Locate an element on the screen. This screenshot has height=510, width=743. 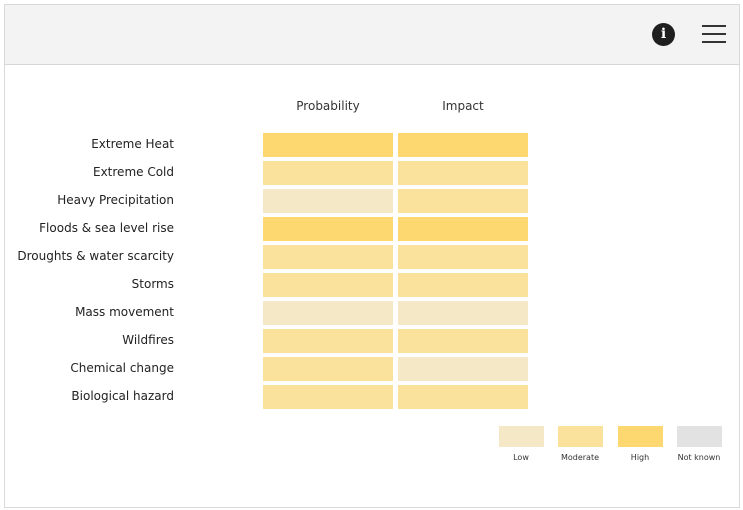
row-label: Heavy Precipitation is located at coordinates (115, 200).